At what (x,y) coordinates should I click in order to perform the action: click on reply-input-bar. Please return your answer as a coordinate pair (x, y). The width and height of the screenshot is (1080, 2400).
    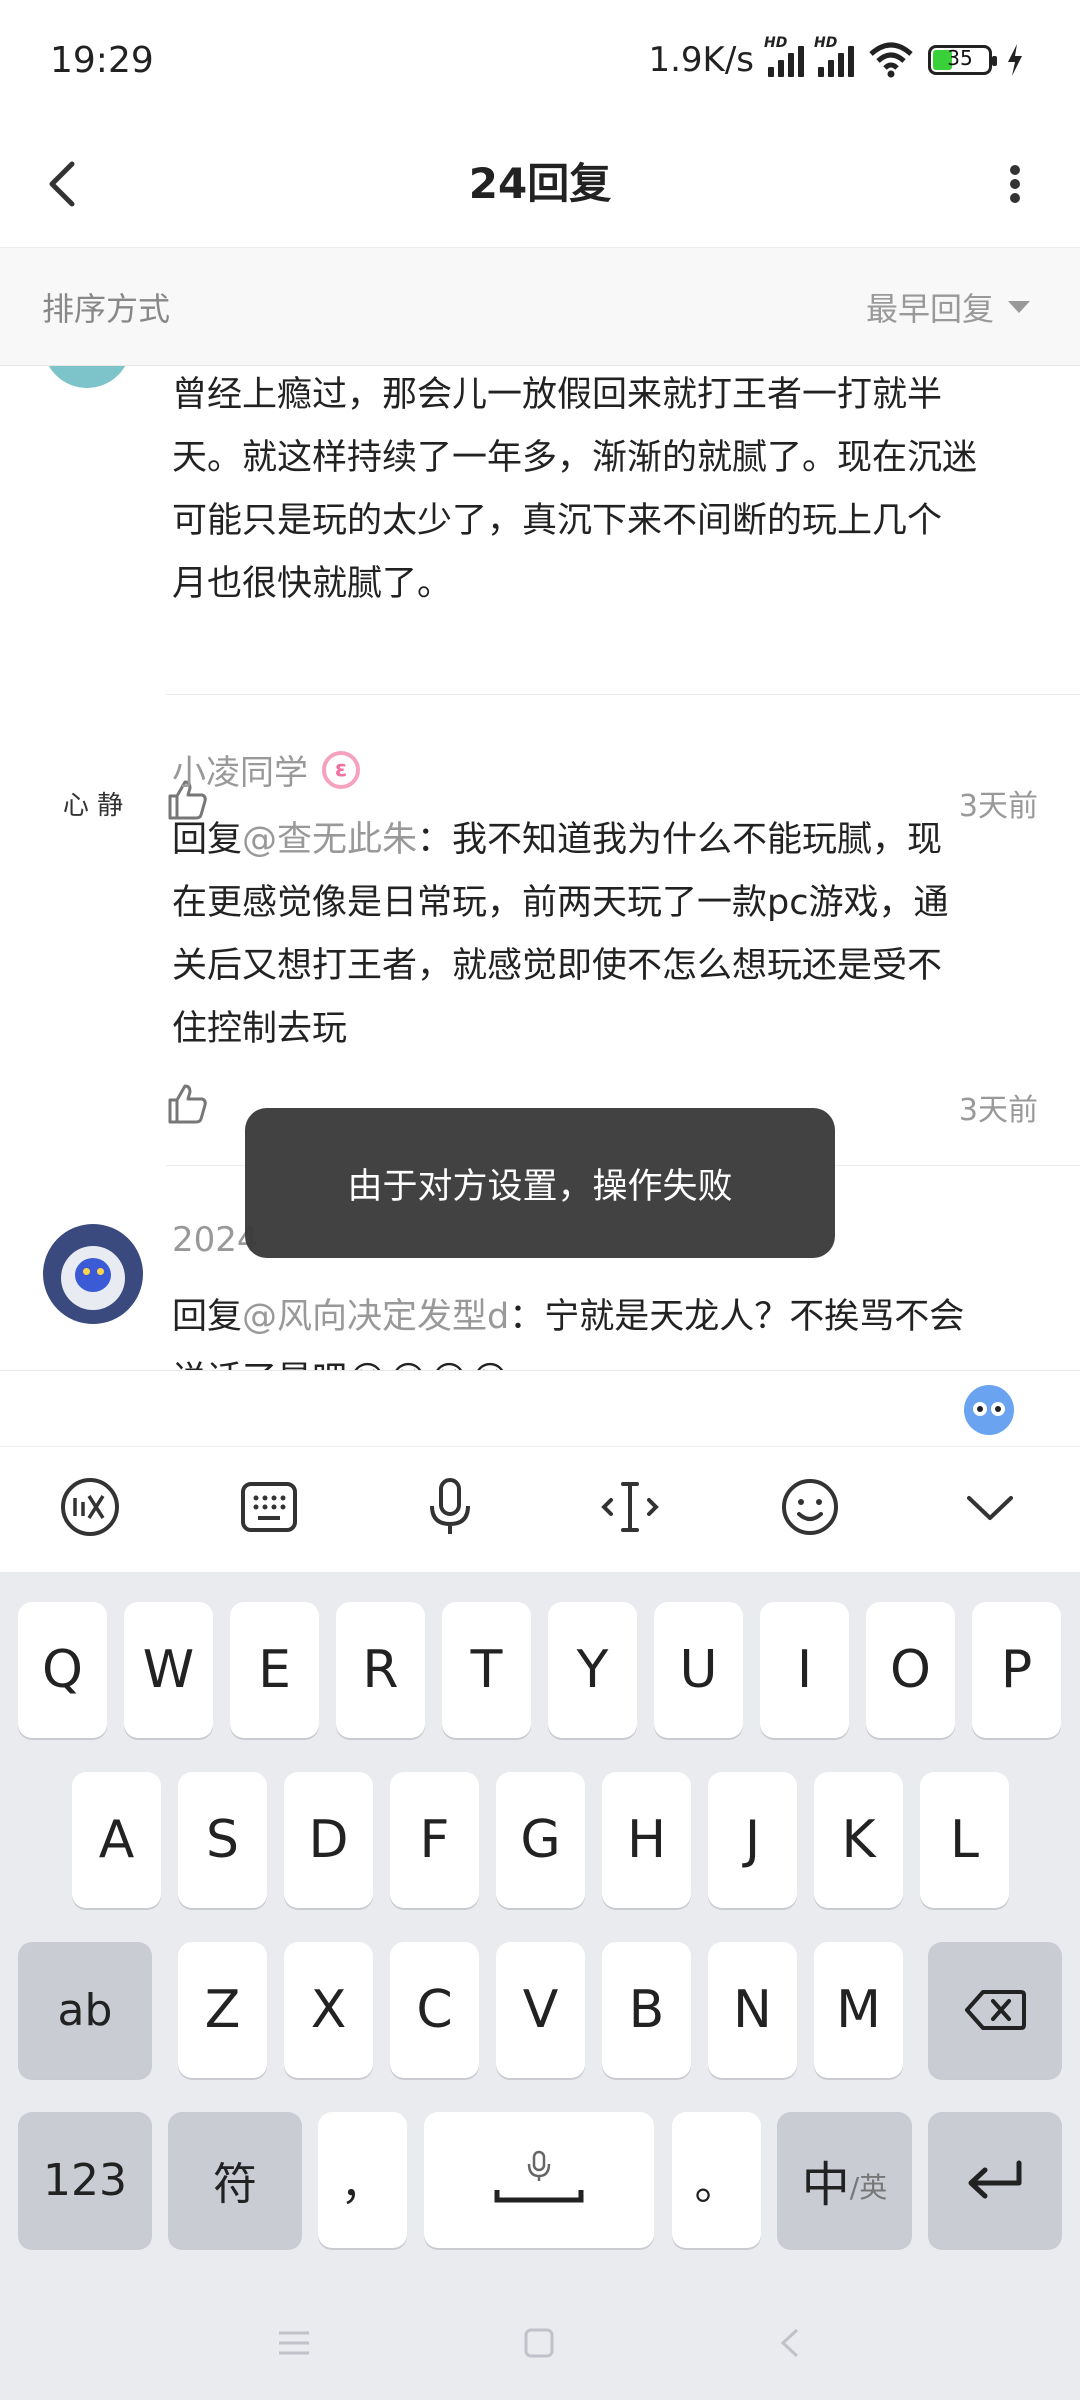
    Looking at the image, I should click on (540, 1408).